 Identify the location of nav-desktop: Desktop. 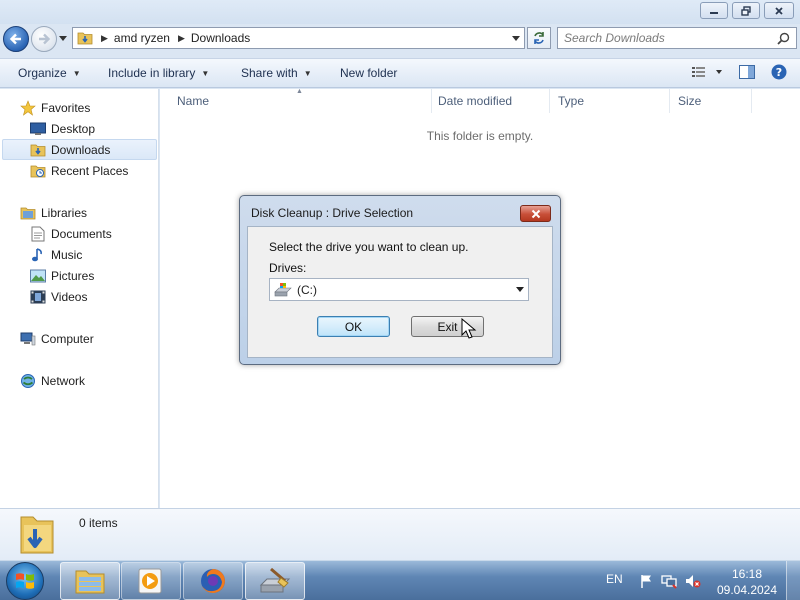
(93, 128).